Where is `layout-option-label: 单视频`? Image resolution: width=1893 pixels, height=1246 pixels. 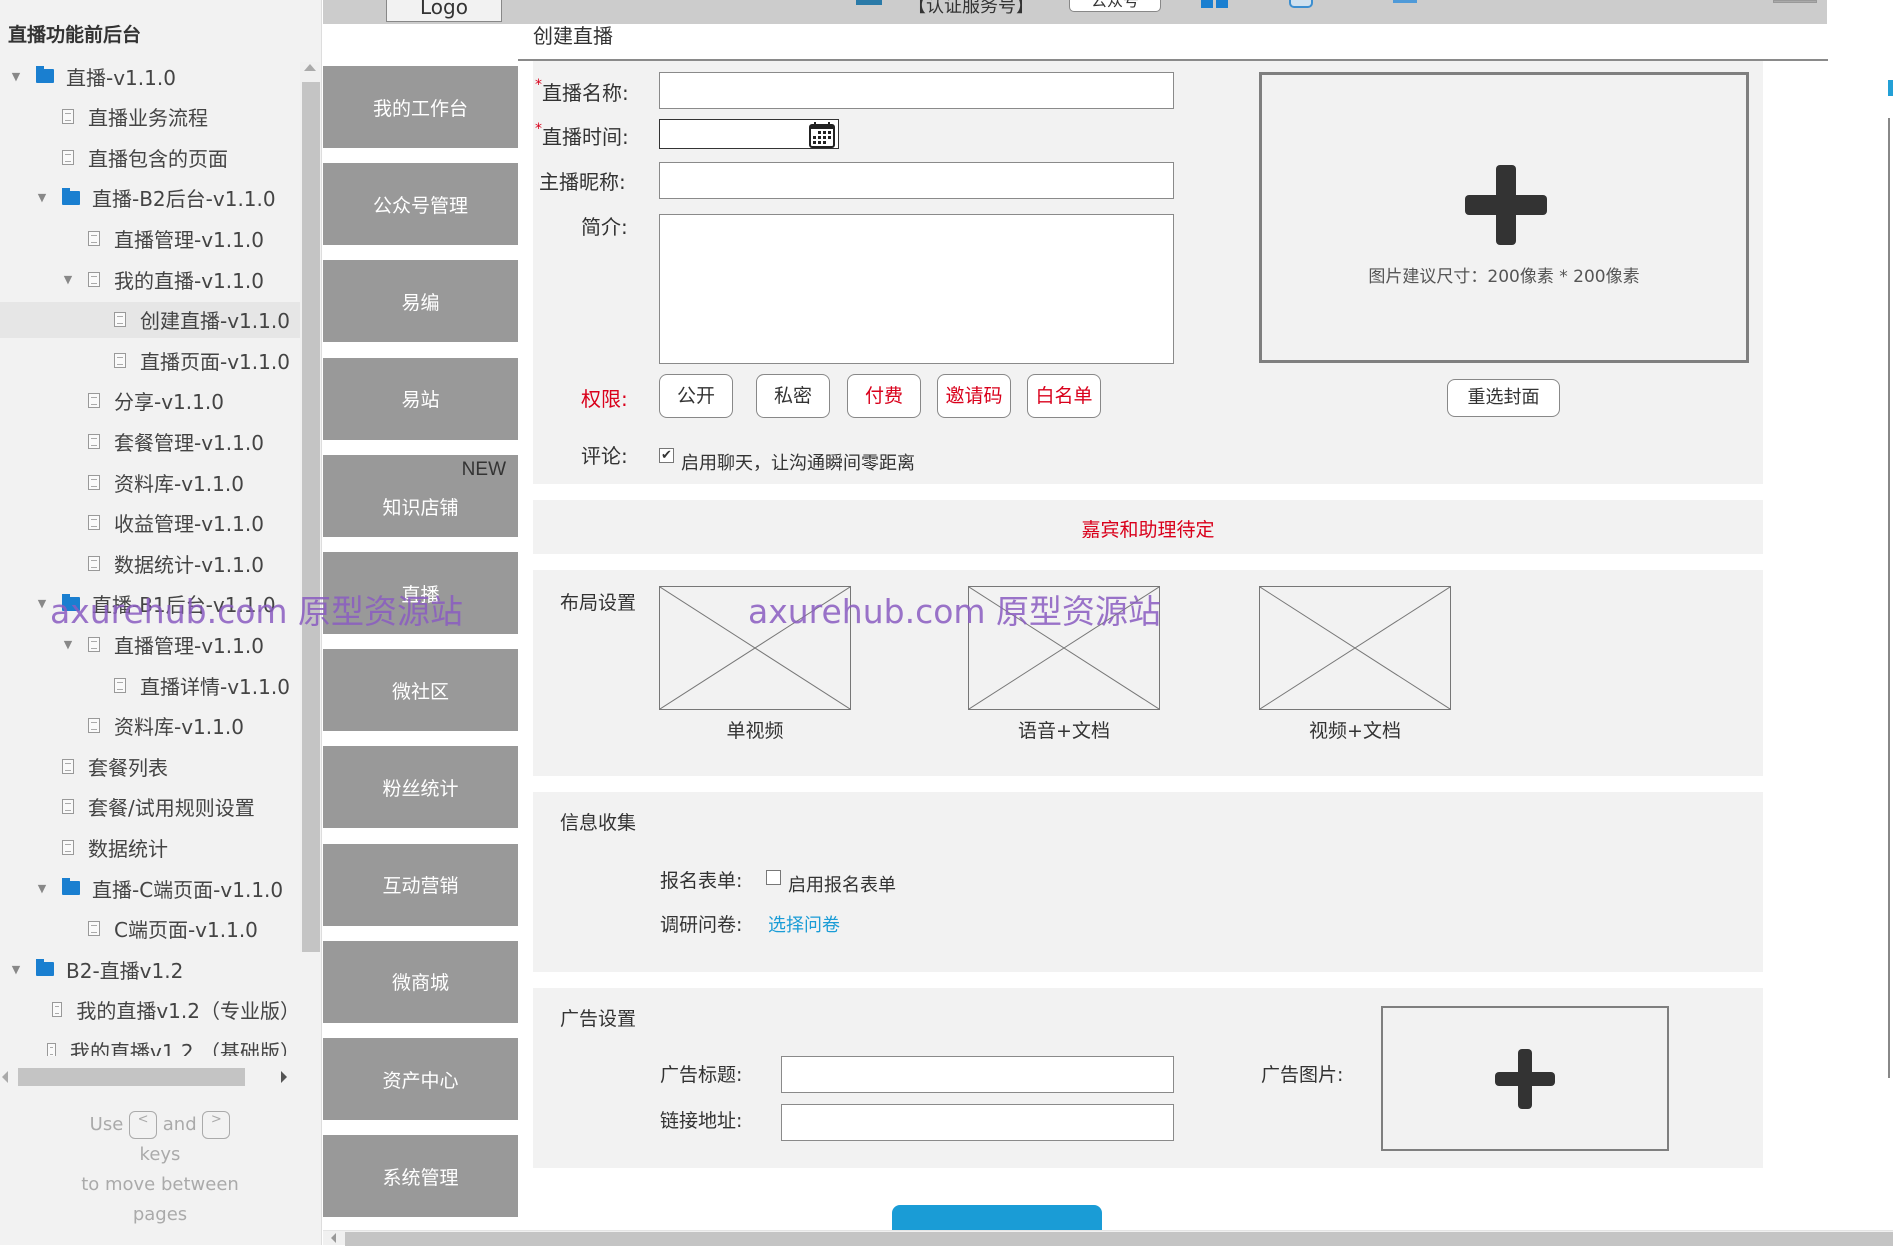 layout-option-label: 单视频 is located at coordinates (755, 729).